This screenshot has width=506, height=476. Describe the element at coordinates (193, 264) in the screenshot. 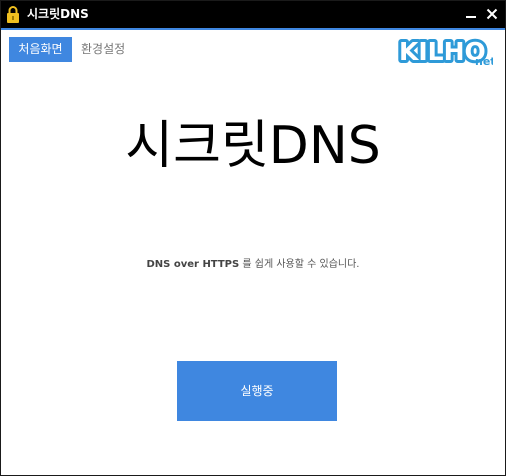

I see `description-emphasis: DNS over HTTPS` at that location.